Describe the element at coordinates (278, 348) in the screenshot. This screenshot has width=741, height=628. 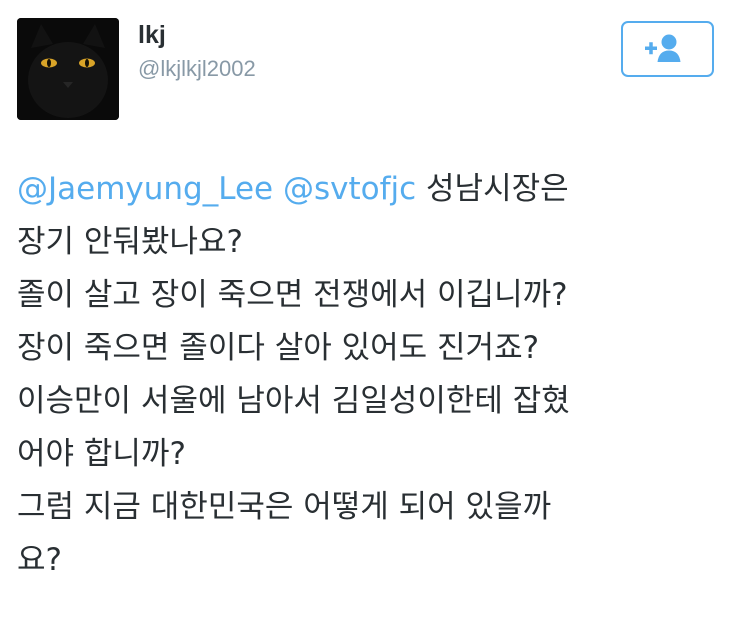
I see `tweet-line: 장이 죽으면 졸이다 살아 있어도 진거죠?` at that location.